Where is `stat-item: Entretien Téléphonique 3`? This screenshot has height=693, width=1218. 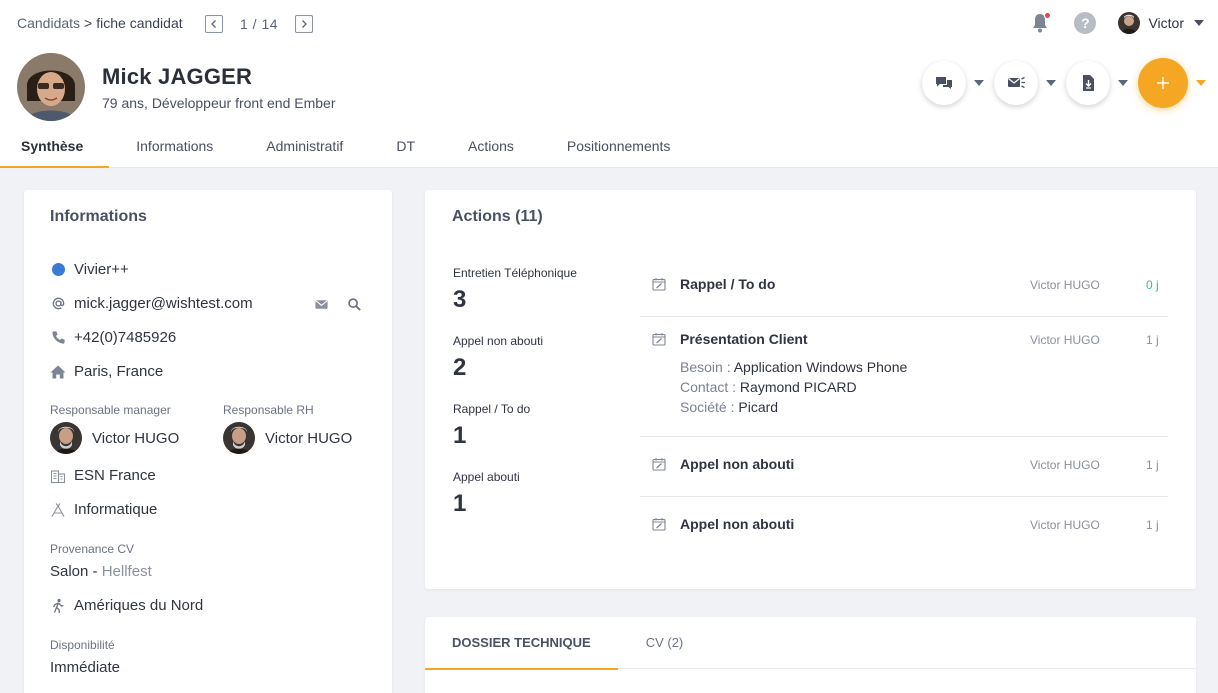 stat-item: Entretien Téléphonique 3 is located at coordinates (543, 290).